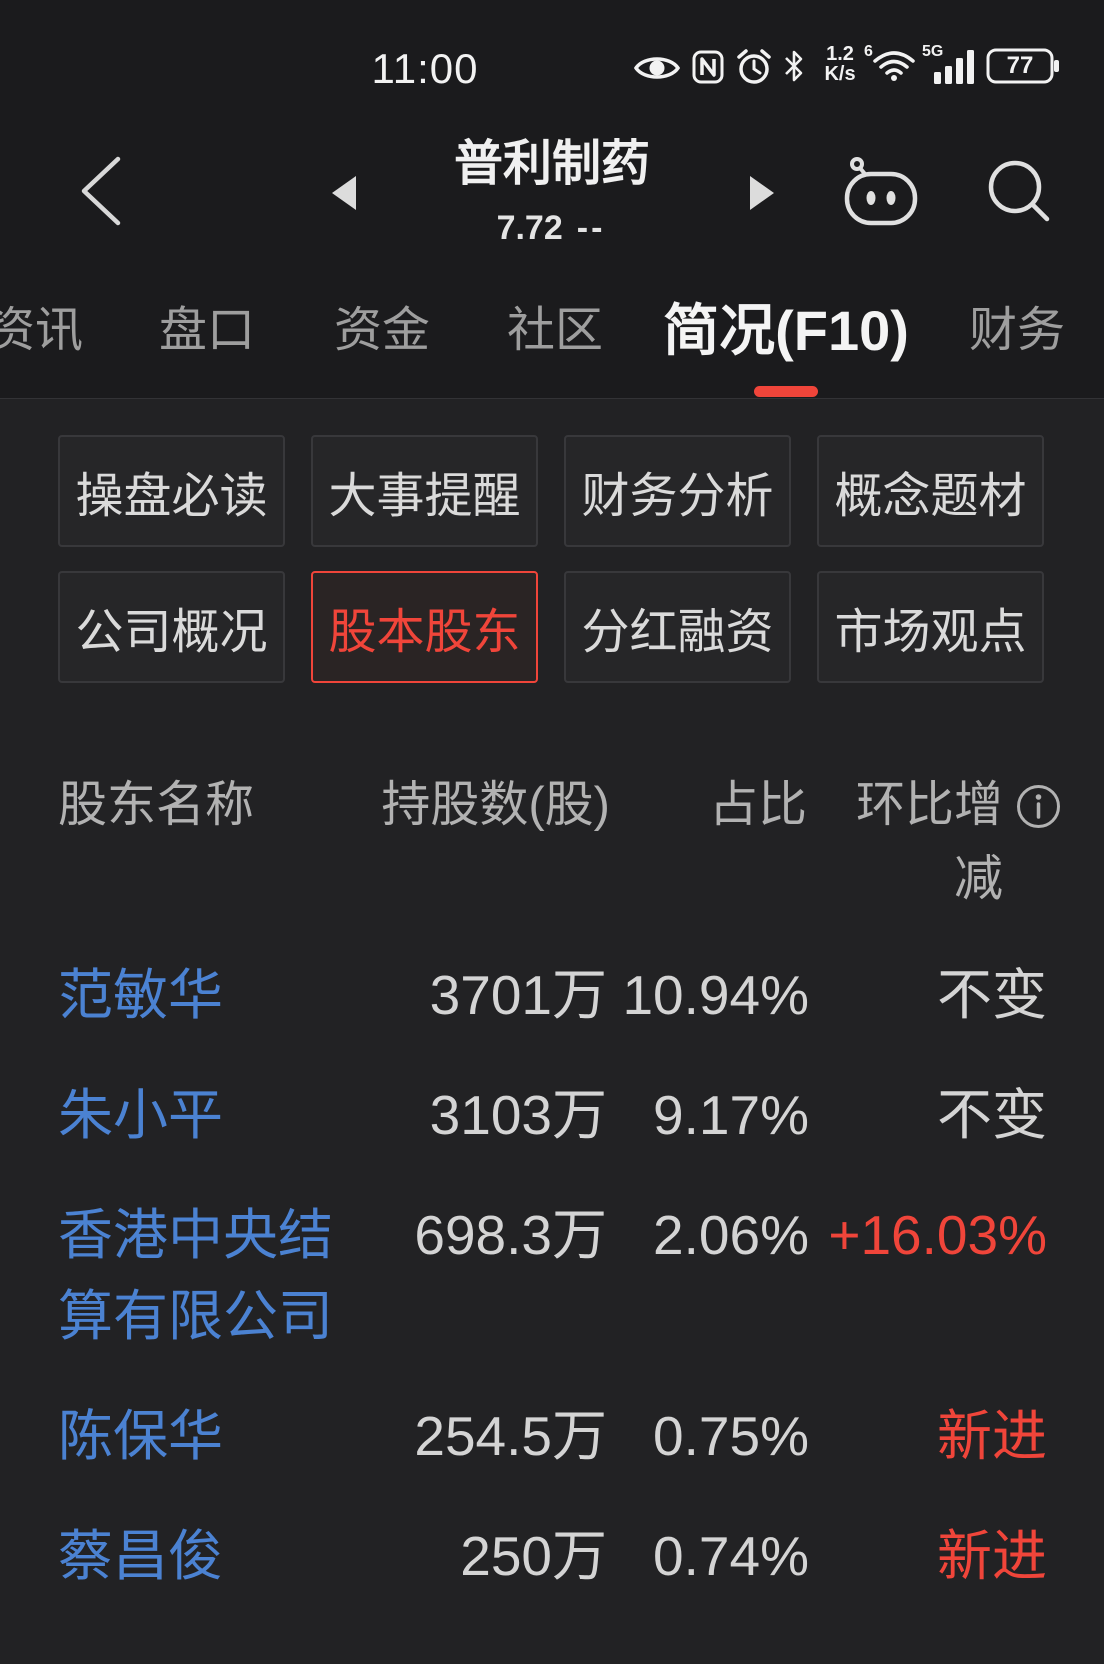  I want to click on tab-order-book: 盘口, so click(207, 331).